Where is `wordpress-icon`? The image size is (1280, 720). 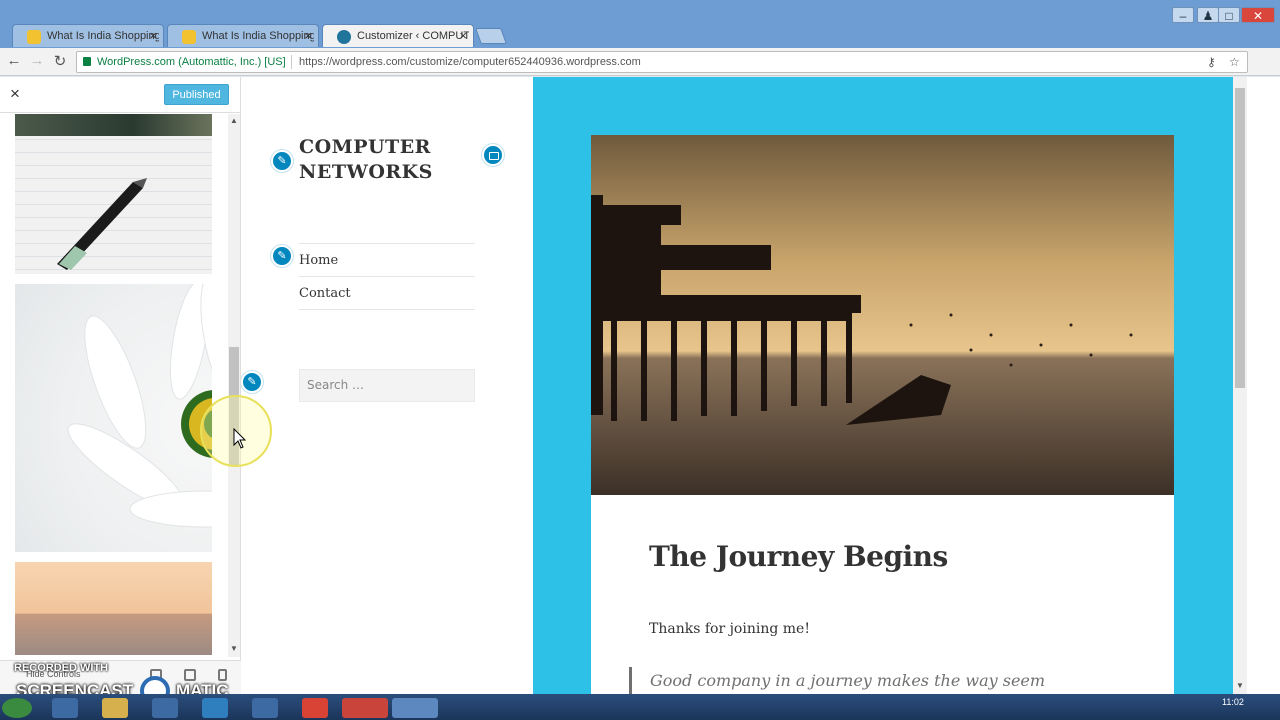
wordpress-icon is located at coordinates (344, 37).